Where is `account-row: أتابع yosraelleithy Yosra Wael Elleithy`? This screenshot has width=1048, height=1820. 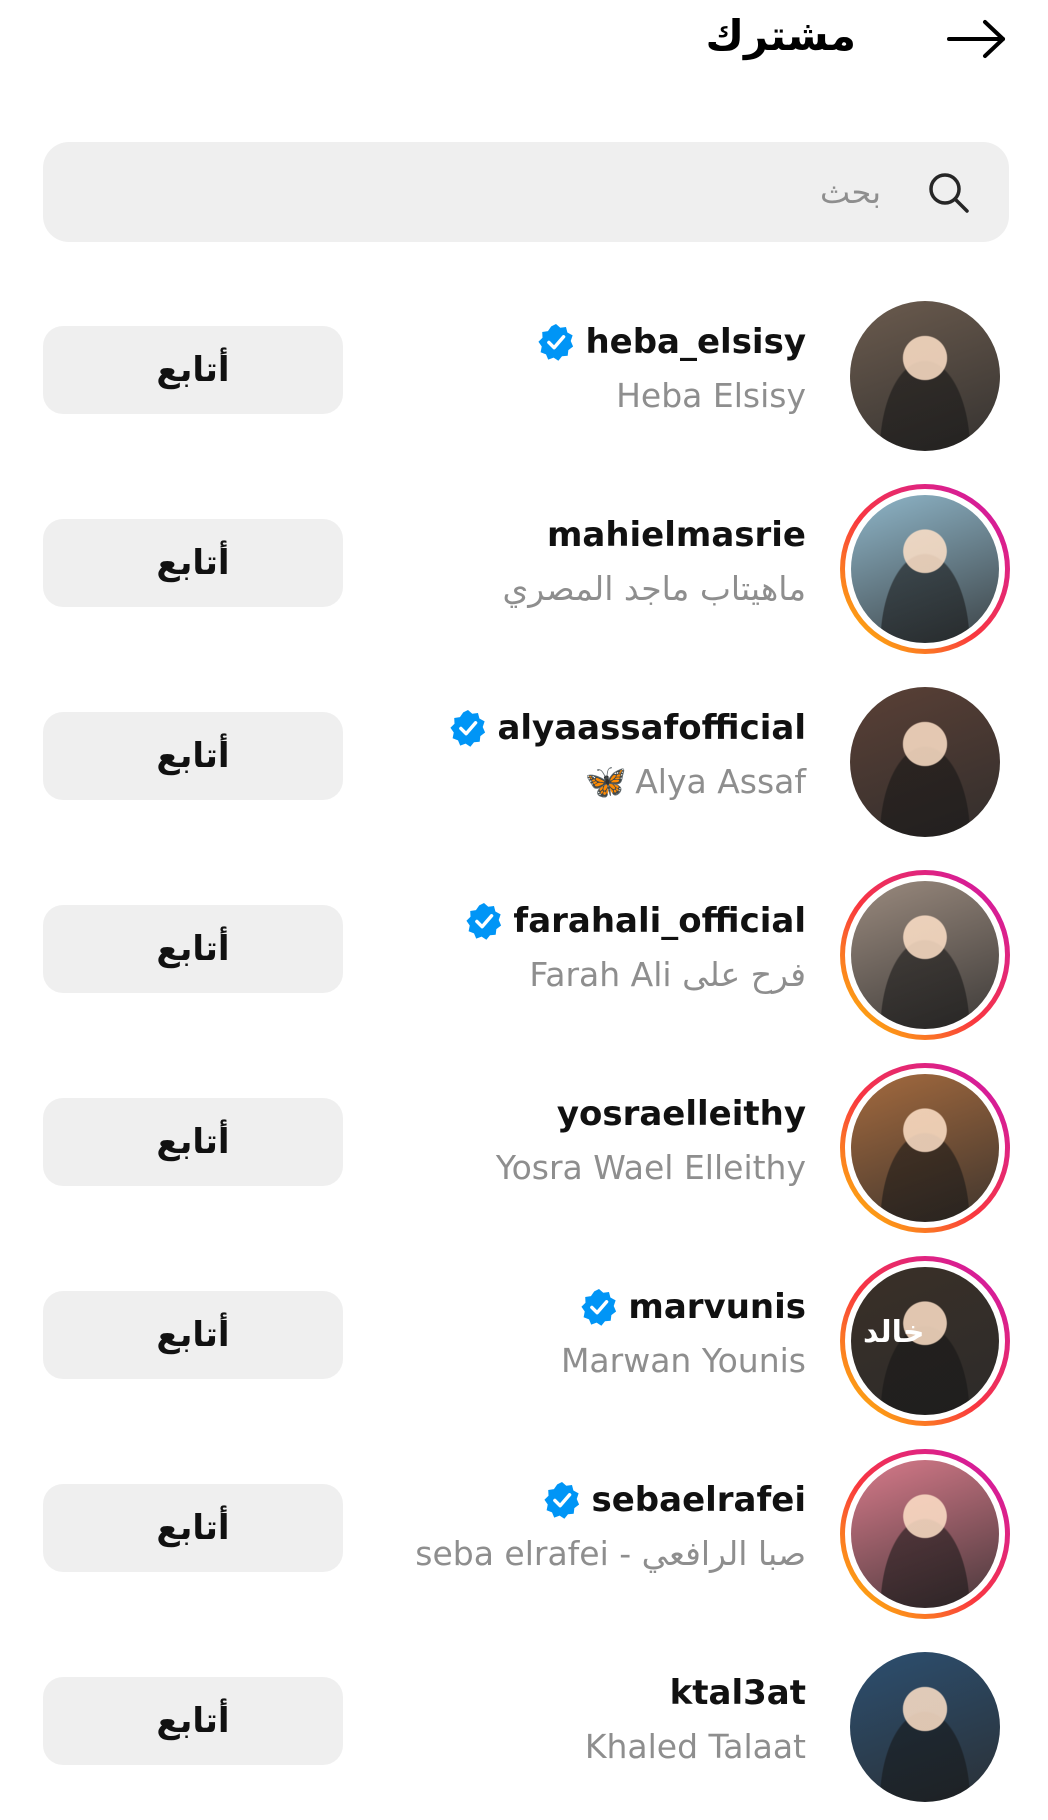 account-row: أتابع yosraelleithy Yosra Wael Elleithy is located at coordinates (524, 1144).